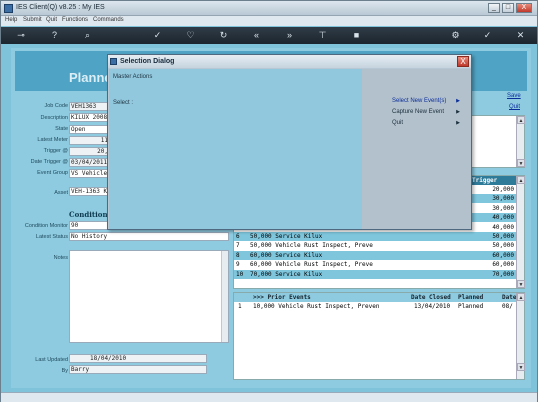 This screenshot has width=538, height=402. What do you see at coordinates (375, 236) in the screenshot?
I see `table-row: 6 50,000 Service Kilux 50,000` at bounding box center [375, 236].